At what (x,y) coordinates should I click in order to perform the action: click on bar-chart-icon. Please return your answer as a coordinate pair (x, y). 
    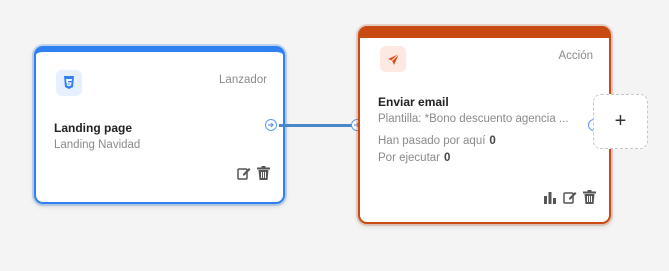
    Looking at the image, I should click on (550, 197).